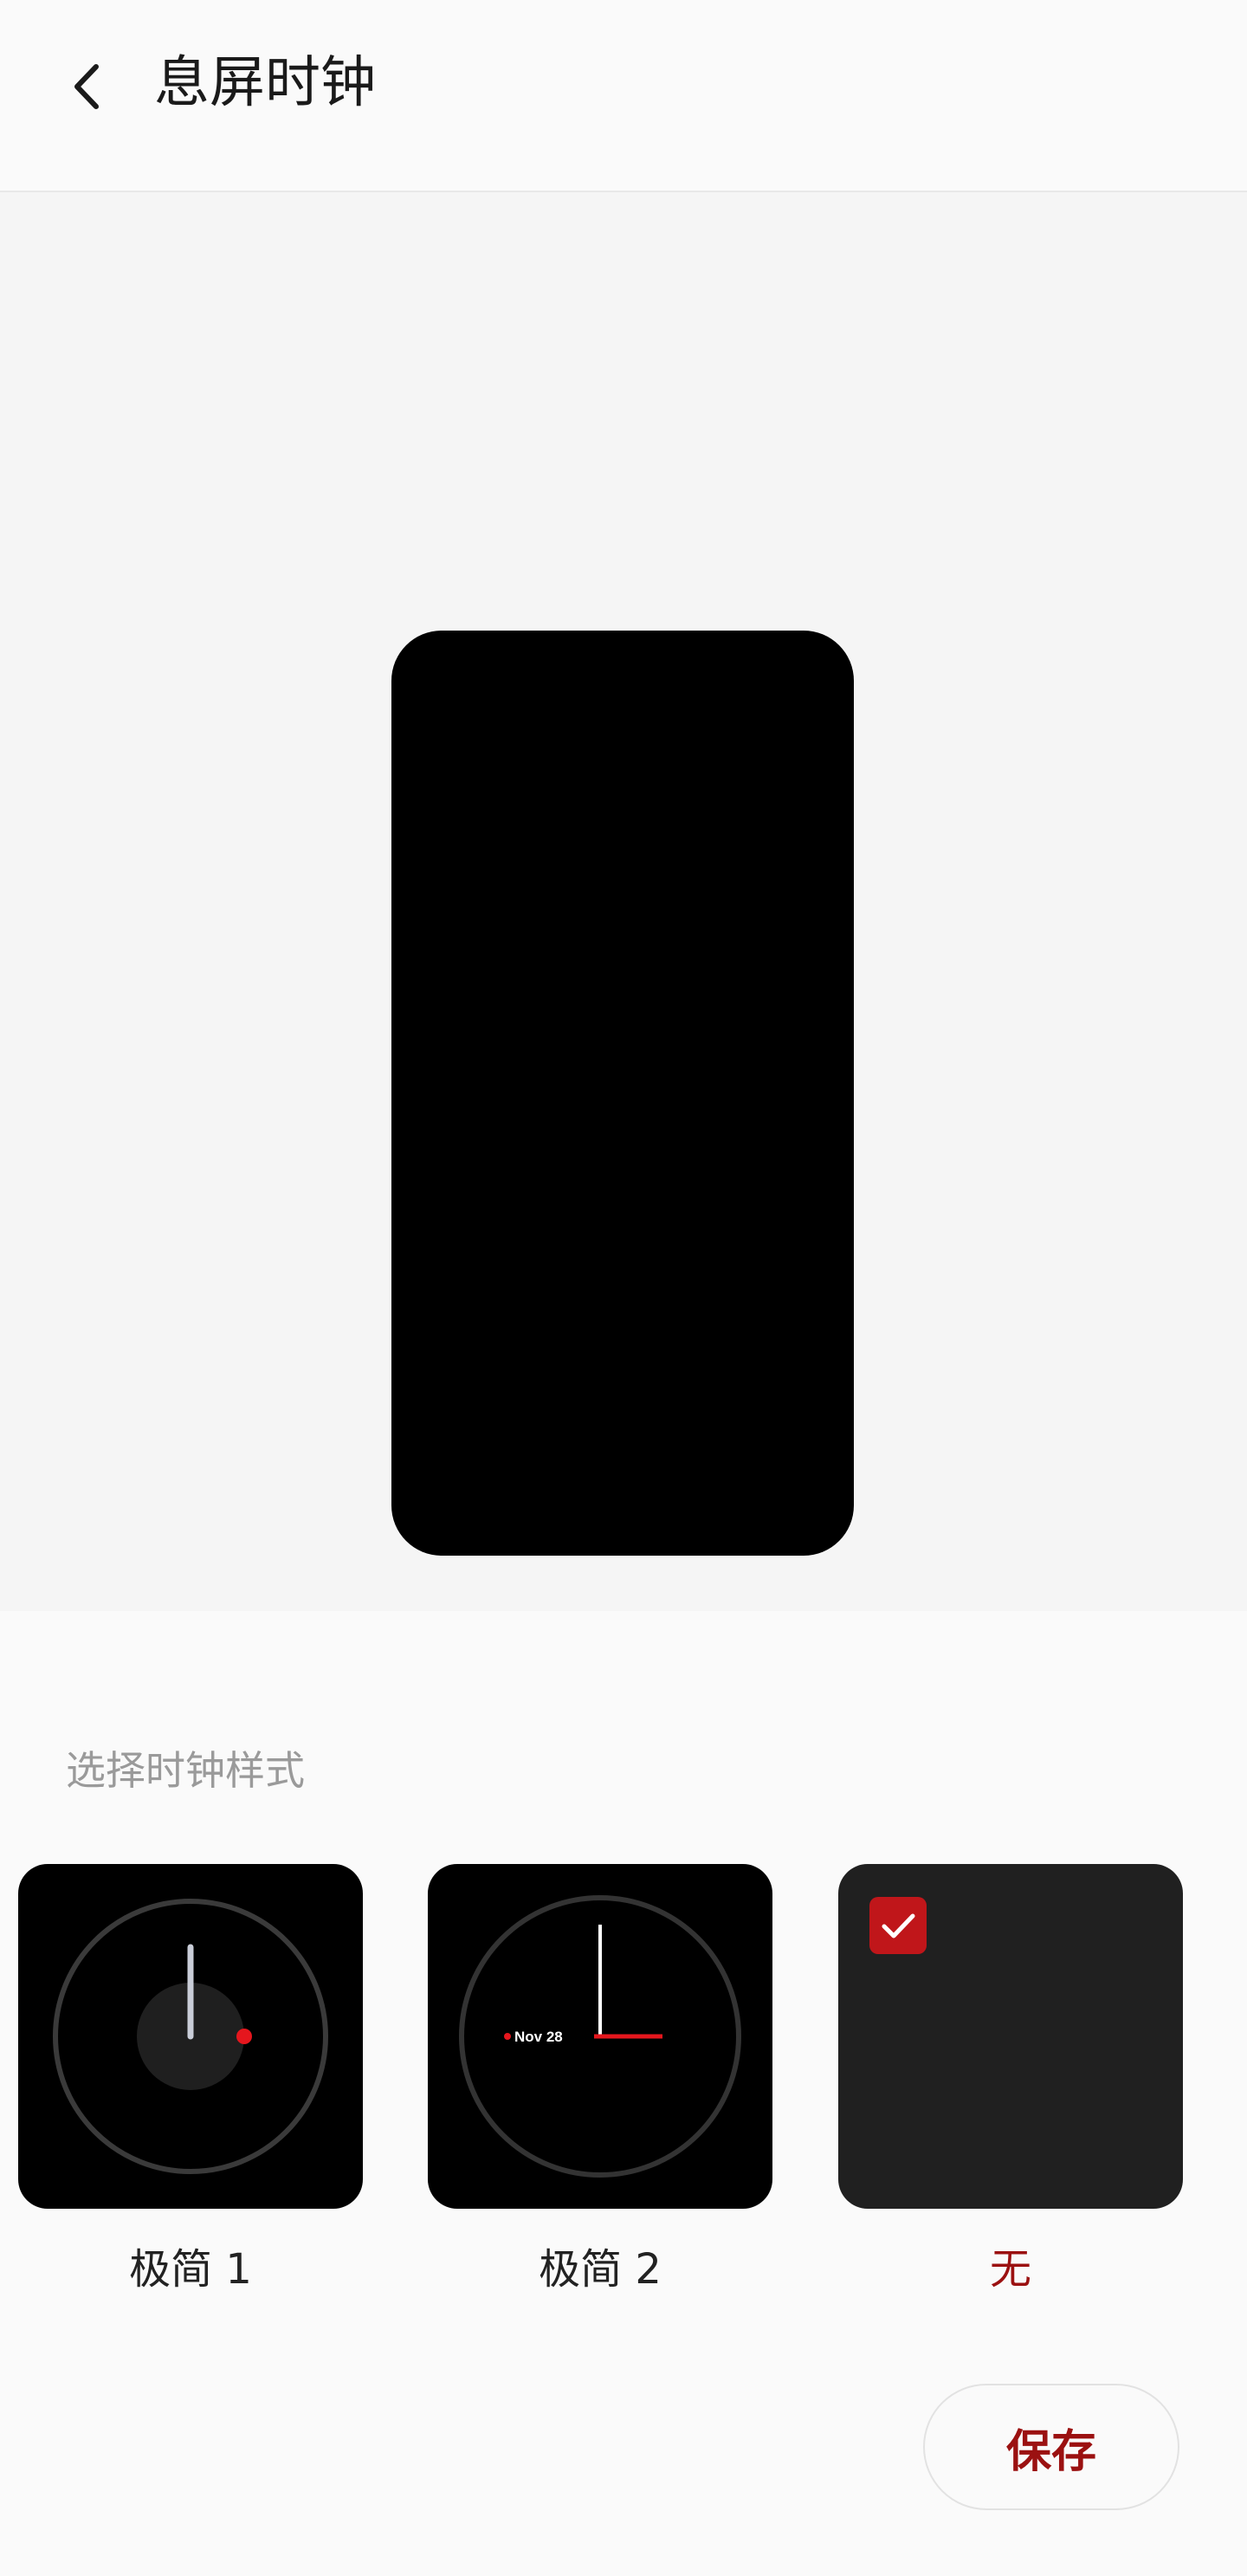 The image size is (1247, 2576). I want to click on selected-check-badge, so click(898, 1925).